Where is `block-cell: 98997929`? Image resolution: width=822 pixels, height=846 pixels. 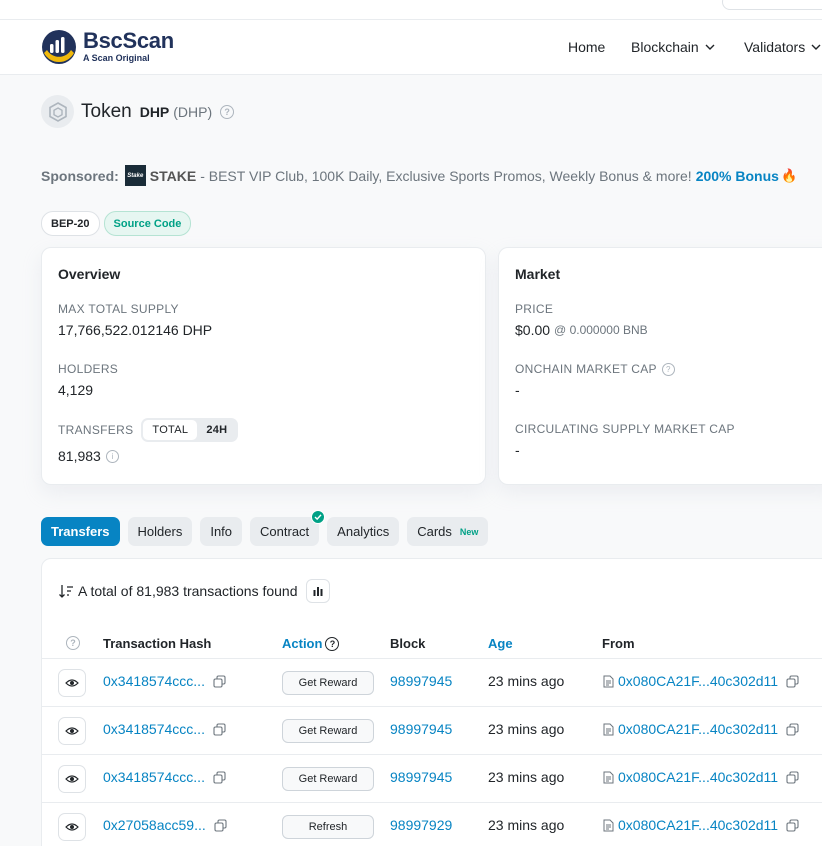 block-cell: 98997929 is located at coordinates (421, 825).